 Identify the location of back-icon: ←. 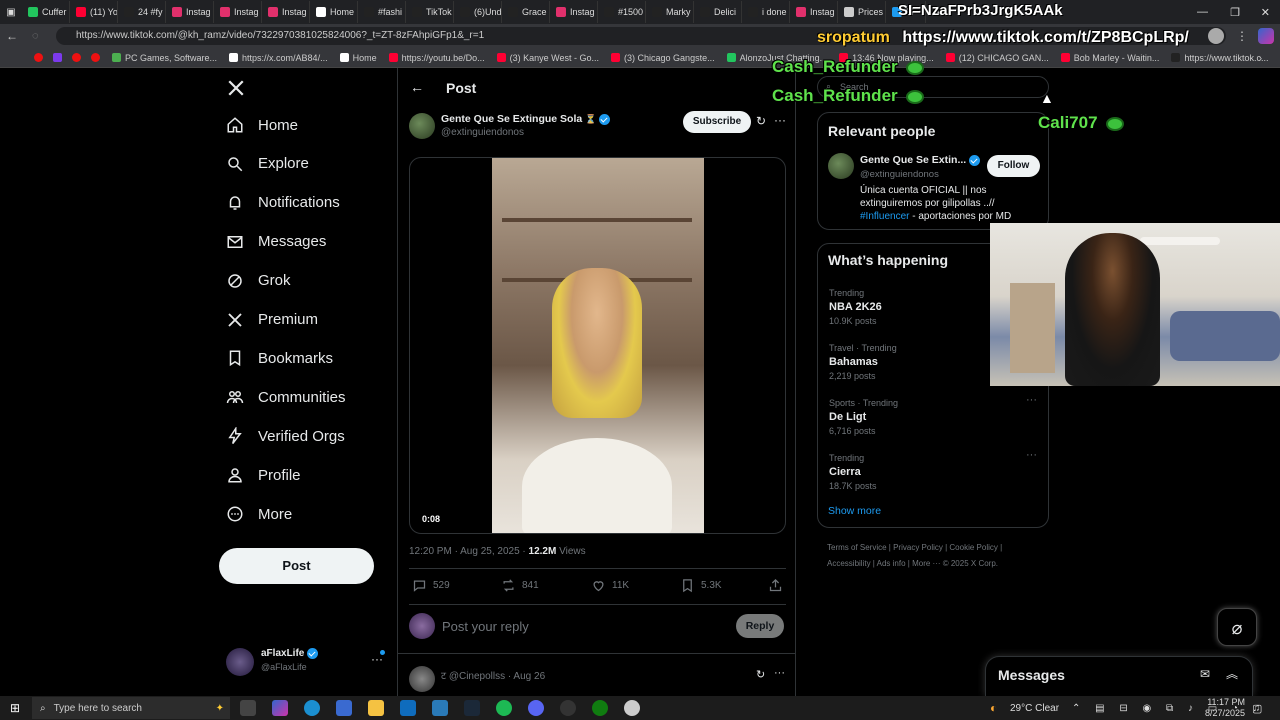
(12, 36).